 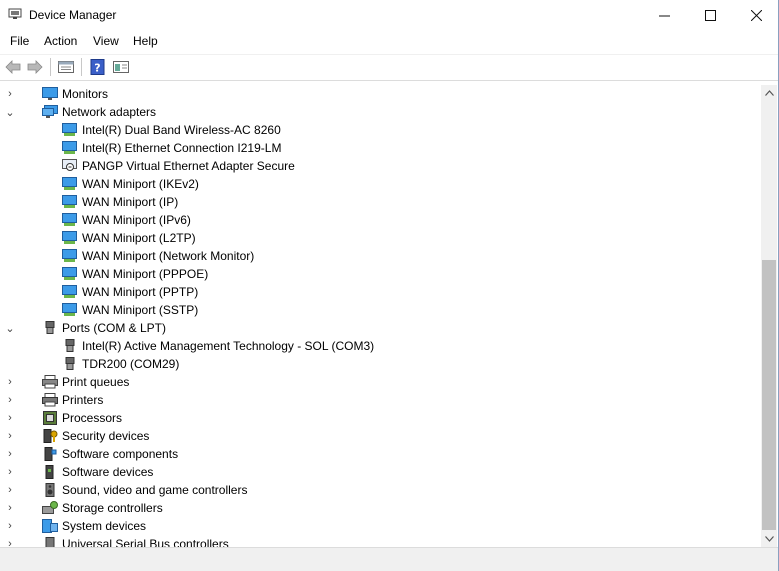 I want to click on scroll-thumb, so click(x=769, y=395).